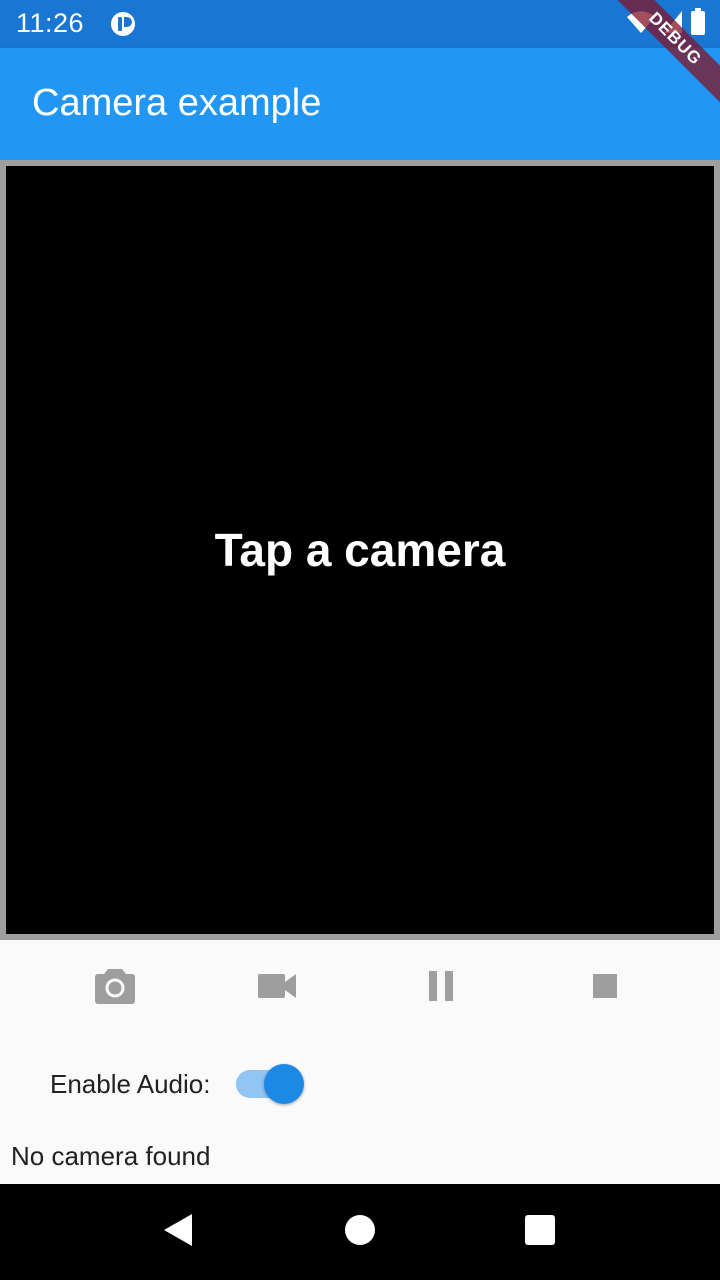  What do you see at coordinates (284, 1084) in the screenshot?
I see `switch-thumb` at bounding box center [284, 1084].